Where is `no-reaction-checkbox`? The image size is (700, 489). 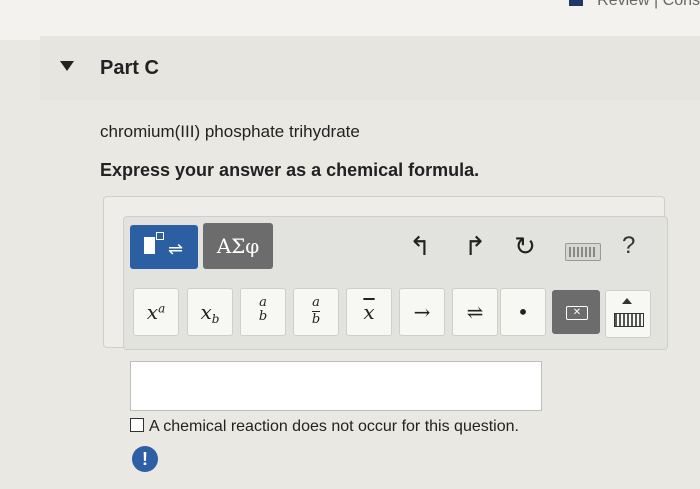
no-reaction-checkbox is located at coordinates (137, 425).